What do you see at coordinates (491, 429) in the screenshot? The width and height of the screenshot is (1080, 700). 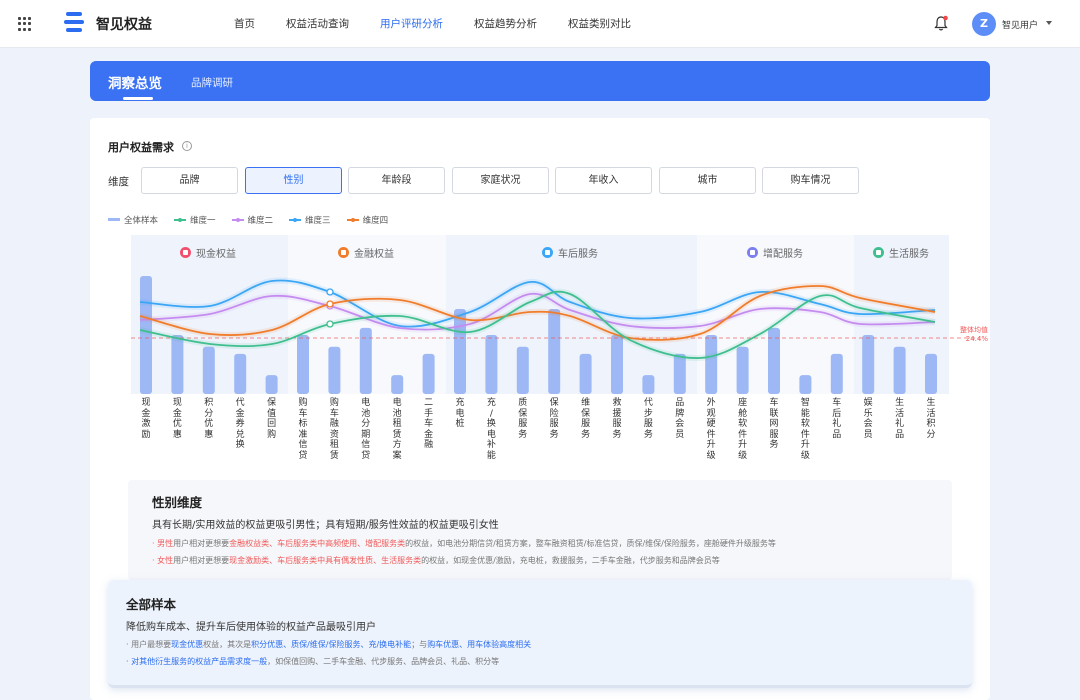 I see `x-tick-label: 充 / 换电补能` at bounding box center [491, 429].